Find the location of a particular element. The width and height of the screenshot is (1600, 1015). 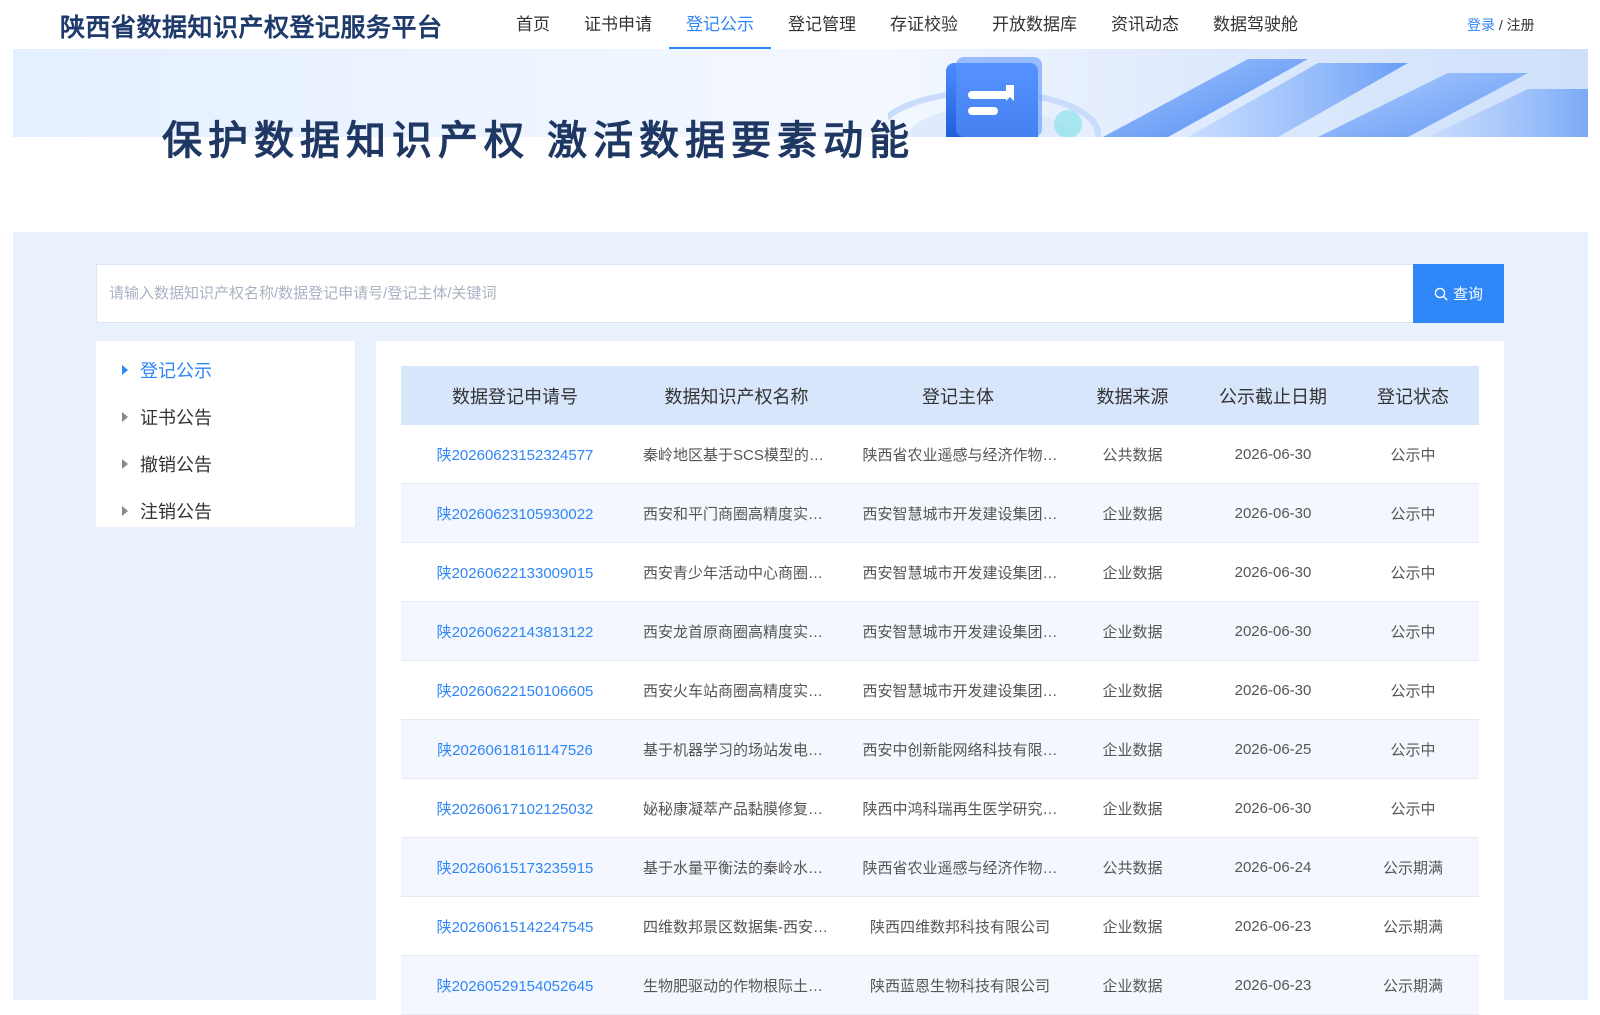

sidebar: 登记公示 证书公告 撤销公告 注销公告 is located at coordinates (225, 434).